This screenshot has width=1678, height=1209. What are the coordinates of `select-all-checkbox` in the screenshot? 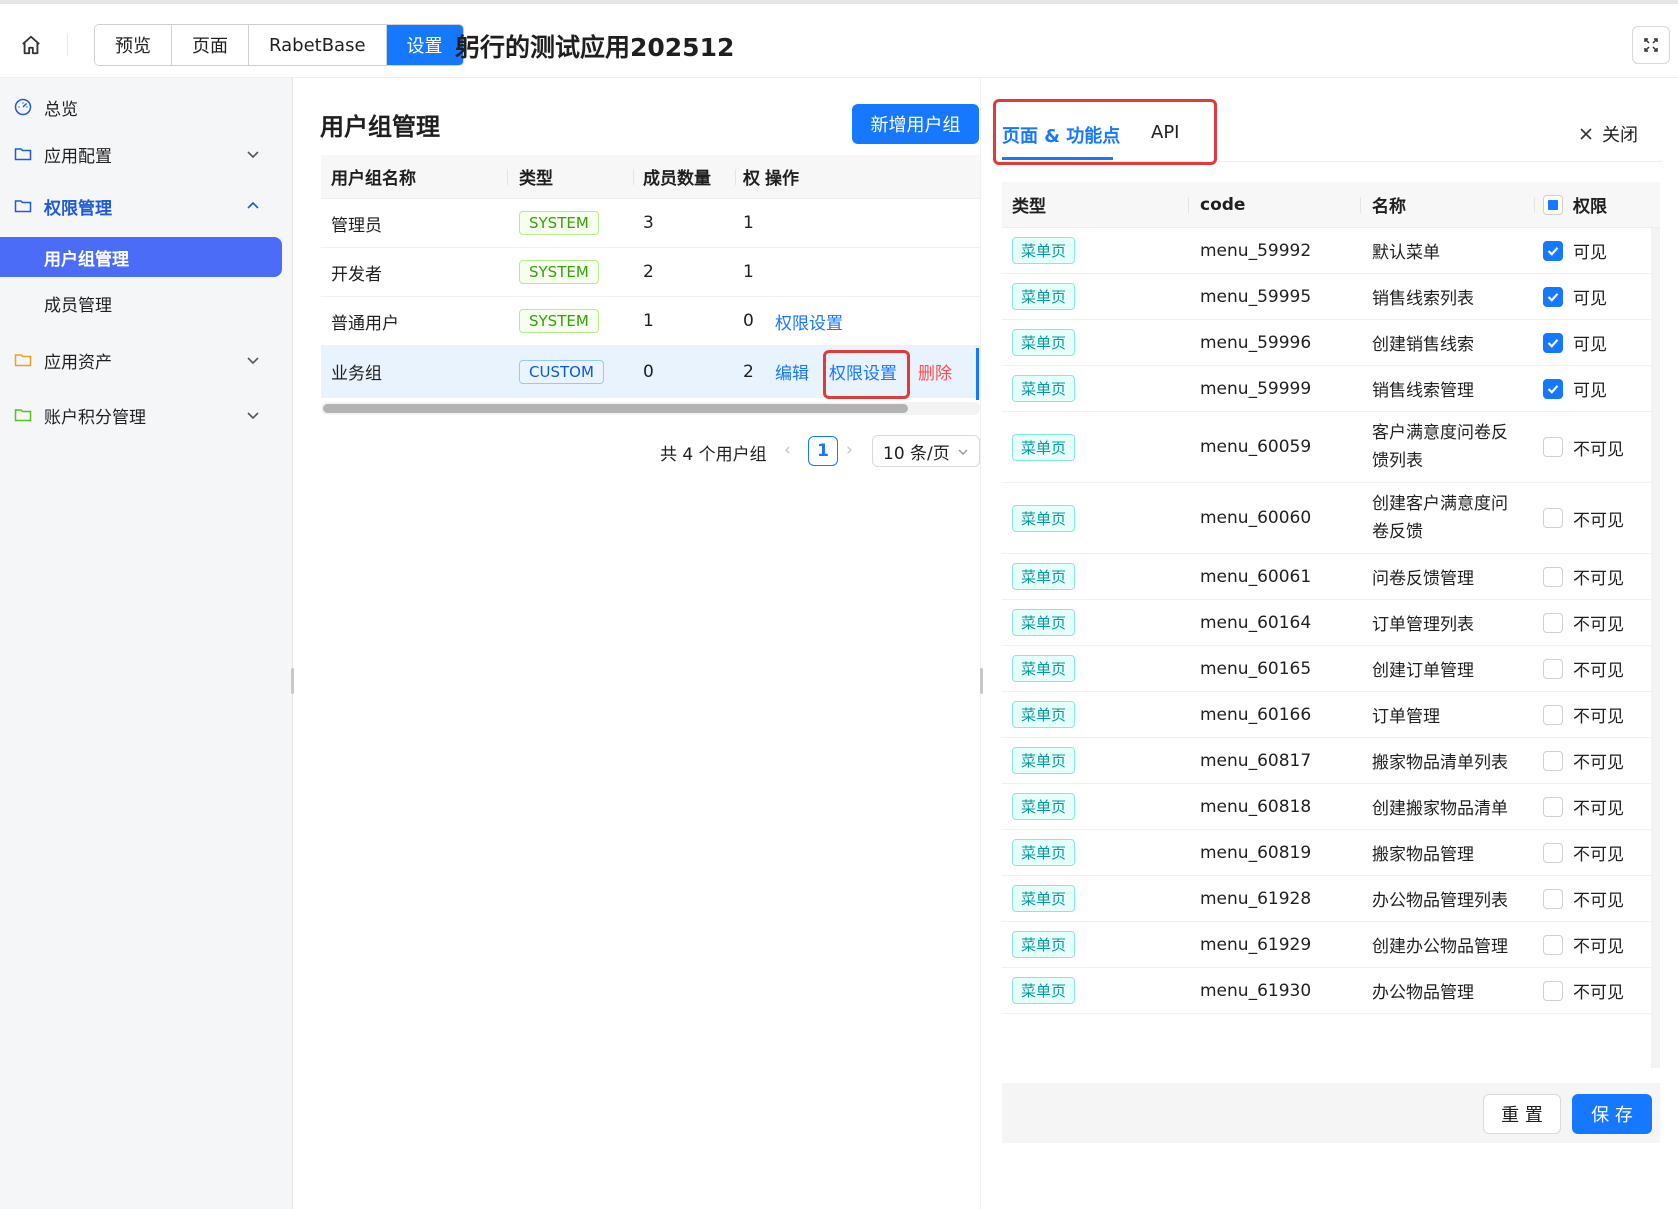 It's located at (1553, 204).